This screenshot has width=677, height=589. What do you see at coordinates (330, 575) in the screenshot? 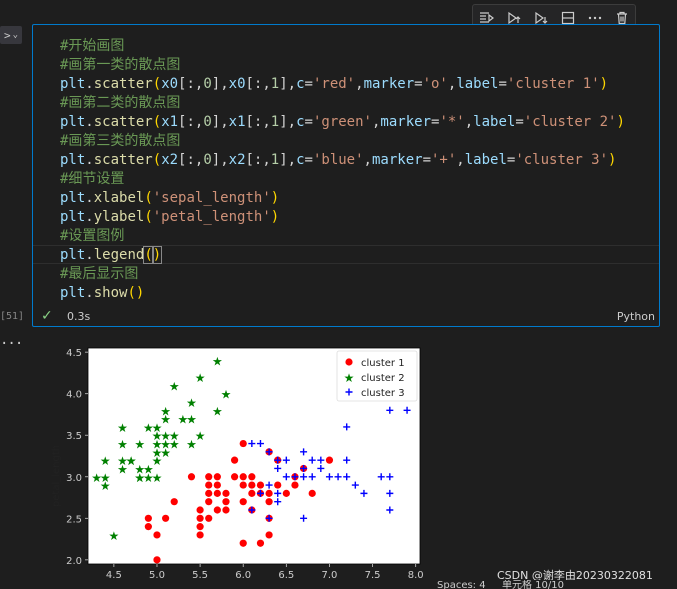
I see `x-tick-label: 7.0` at bounding box center [330, 575].